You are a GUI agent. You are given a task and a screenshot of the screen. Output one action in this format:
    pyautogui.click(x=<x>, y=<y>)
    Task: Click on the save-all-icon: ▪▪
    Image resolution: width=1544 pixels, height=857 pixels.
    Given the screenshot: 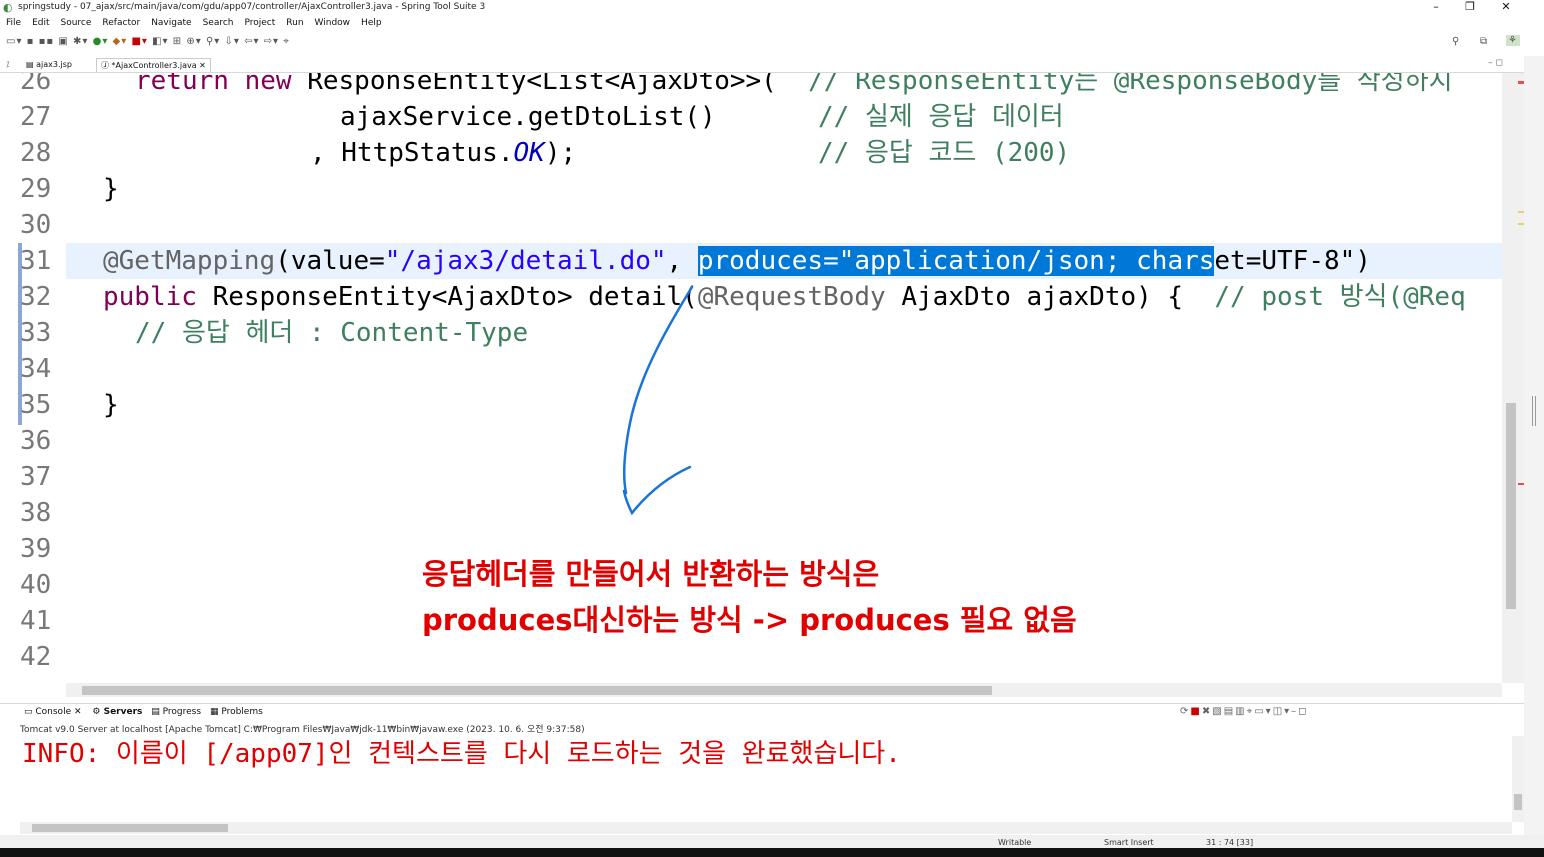 What is the action you would take?
    pyautogui.click(x=47, y=41)
    